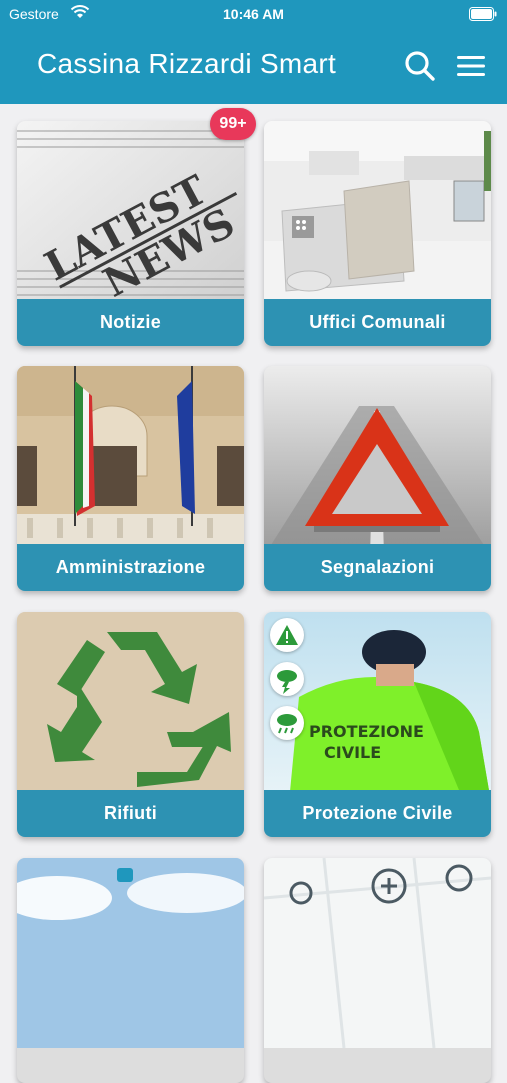 This screenshot has height=1083, width=507. Describe the element at coordinates (471, 66) in the screenshot. I see `hamburger-menu-icon` at that location.